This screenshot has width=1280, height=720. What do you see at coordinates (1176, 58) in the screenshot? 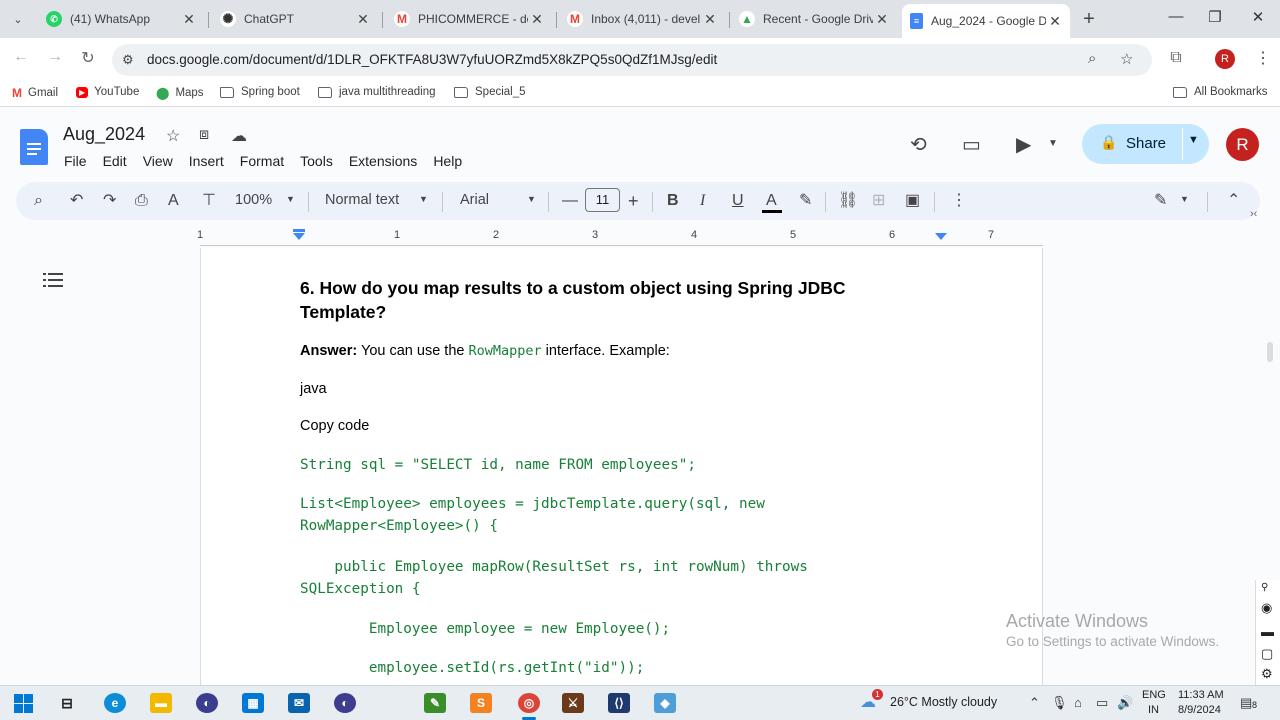
I see `extensions-icon: ⧉` at bounding box center [1176, 58].